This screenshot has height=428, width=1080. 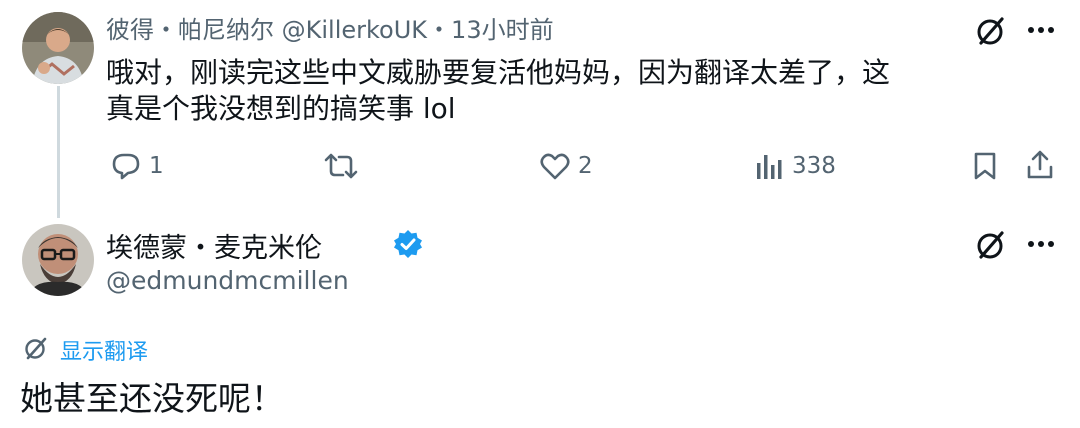 What do you see at coordinates (555, 166) in the screenshot?
I see `like-heart-icon` at bounding box center [555, 166].